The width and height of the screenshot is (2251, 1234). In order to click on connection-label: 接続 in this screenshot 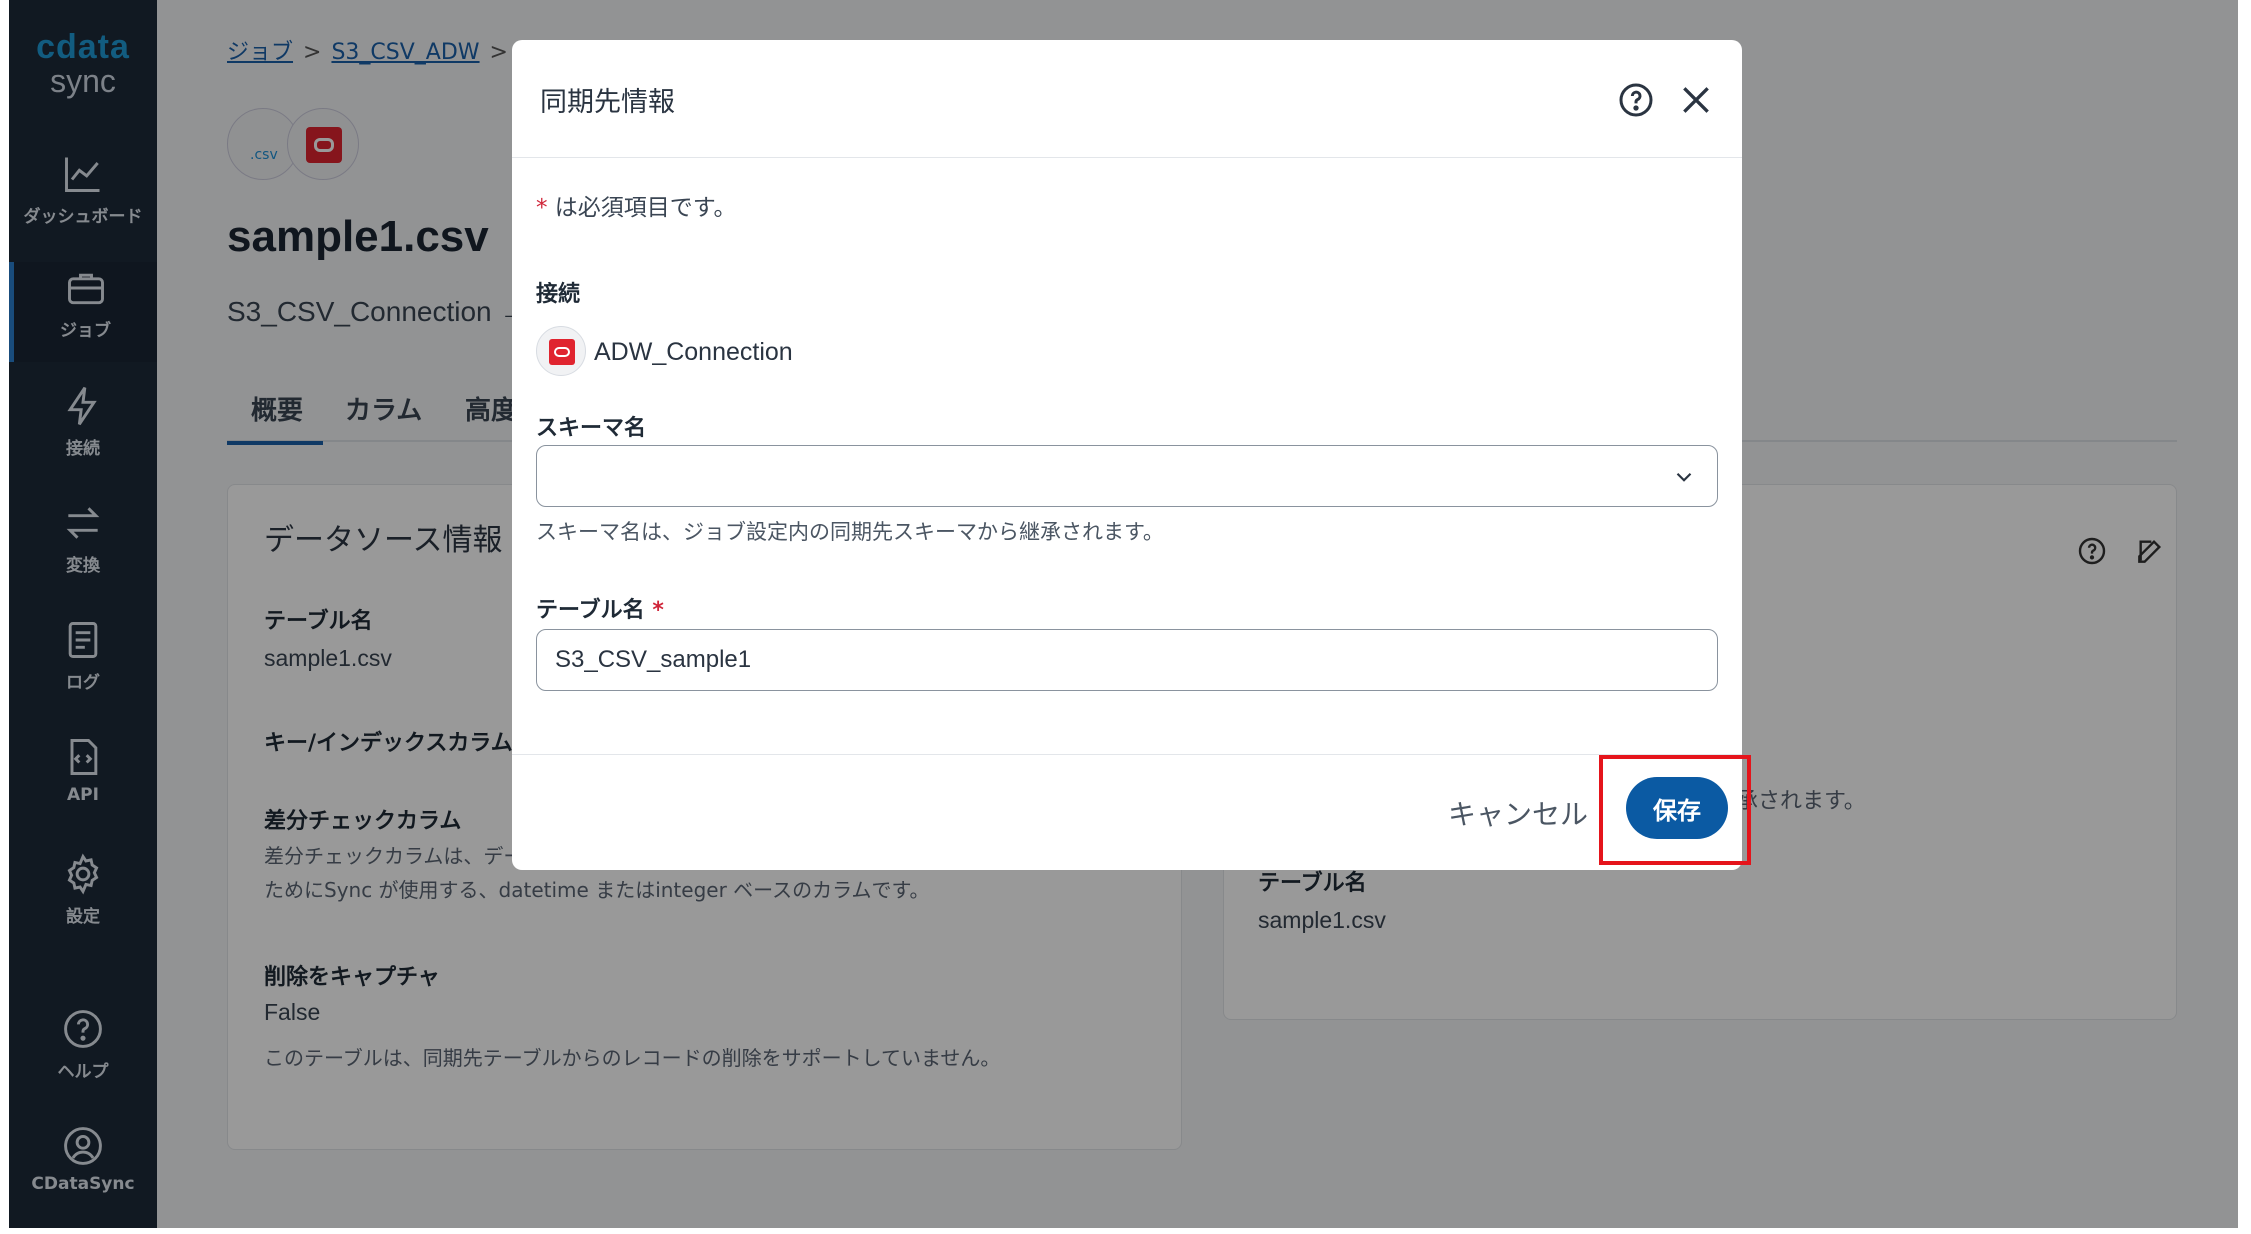, I will do `click(558, 294)`.